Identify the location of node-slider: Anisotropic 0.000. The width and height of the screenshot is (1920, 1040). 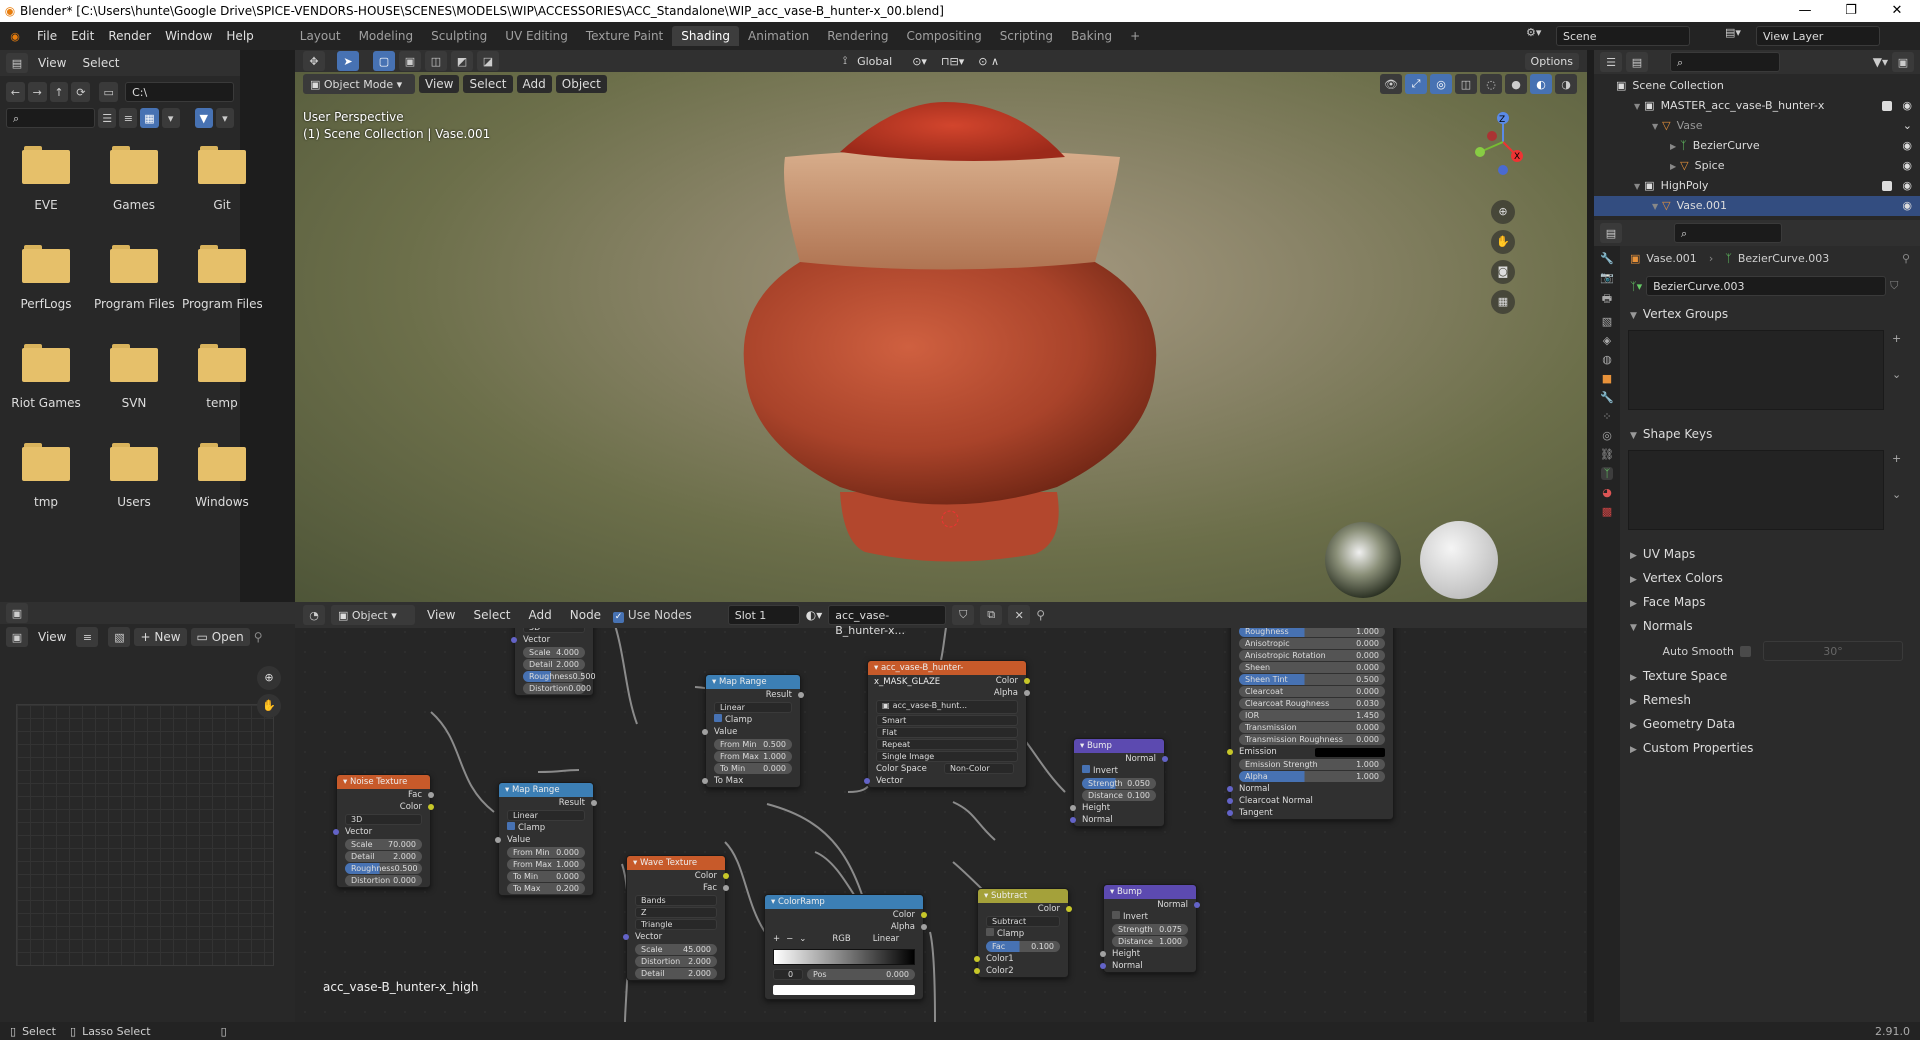
(1312, 643).